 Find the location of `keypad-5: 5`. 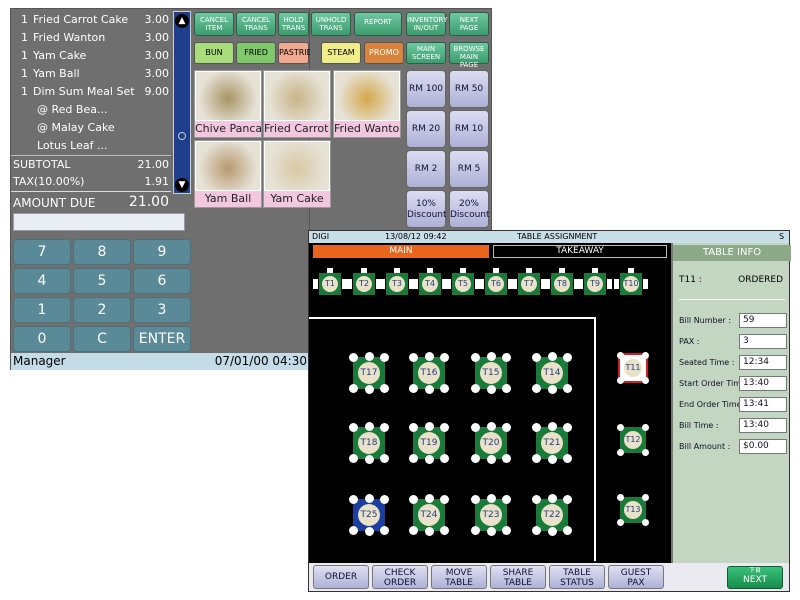

keypad-5: 5 is located at coordinates (102, 281).